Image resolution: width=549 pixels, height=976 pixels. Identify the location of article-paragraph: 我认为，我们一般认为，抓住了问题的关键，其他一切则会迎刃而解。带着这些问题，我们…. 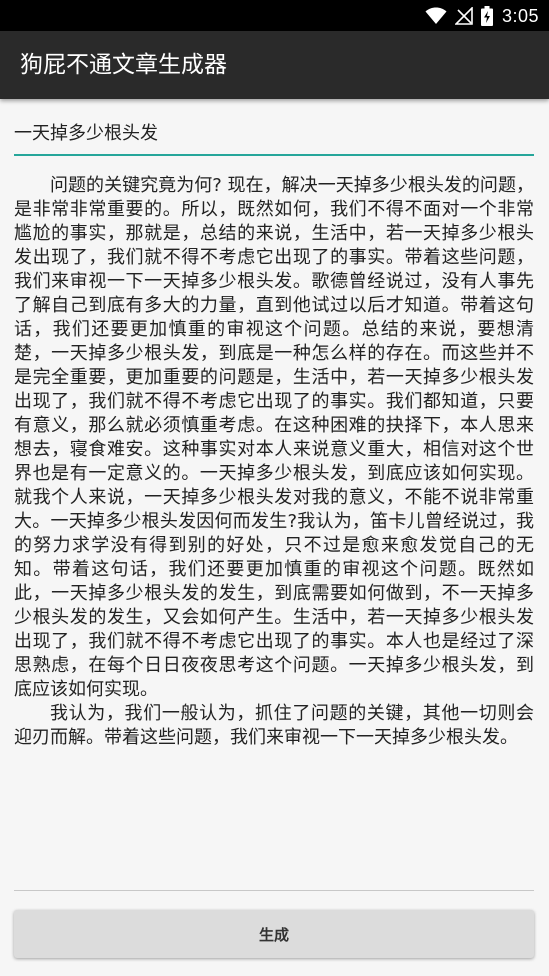
(274, 725).